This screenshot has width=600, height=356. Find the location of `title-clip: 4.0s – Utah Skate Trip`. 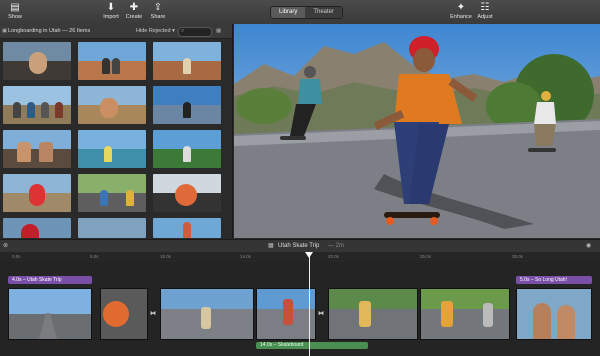

title-clip: 4.0s – Utah Skate Trip is located at coordinates (50, 280).